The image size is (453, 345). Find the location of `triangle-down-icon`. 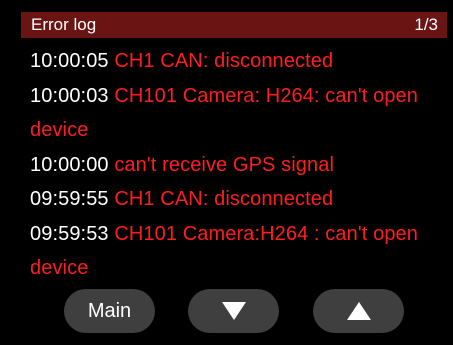

triangle-down-icon is located at coordinates (233, 311).